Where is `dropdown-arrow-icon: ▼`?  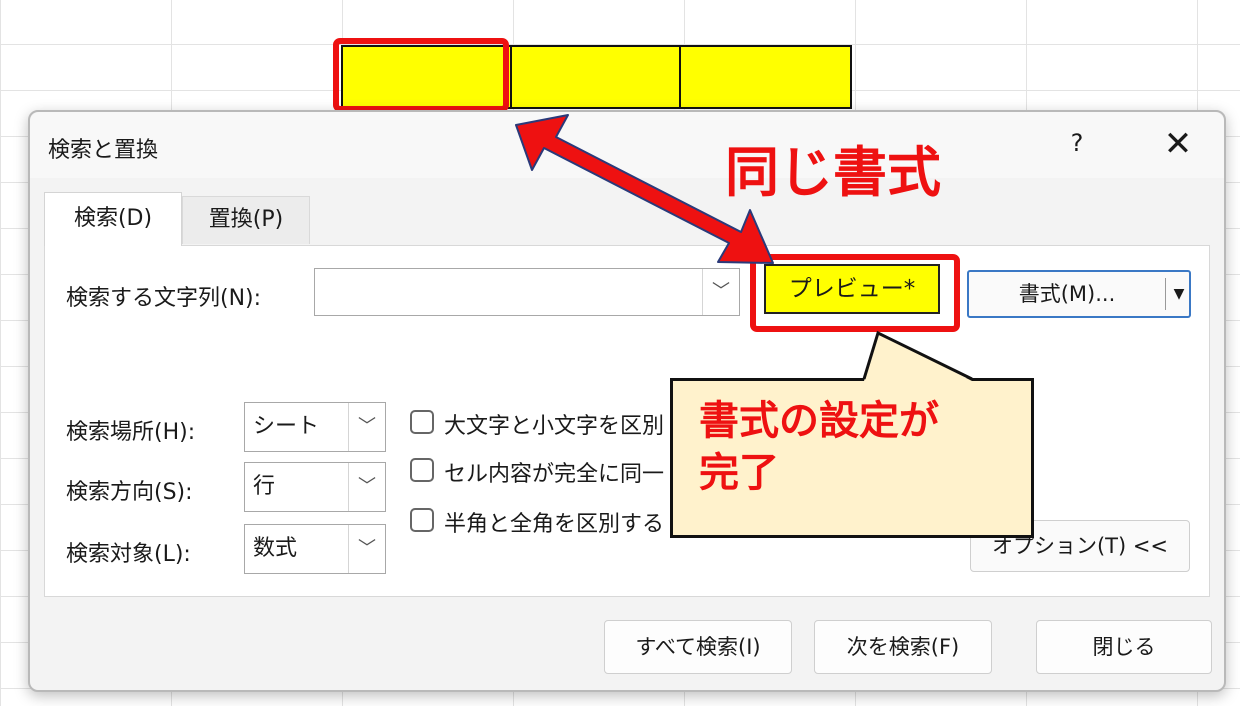
dropdown-arrow-icon: ▼ is located at coordinates (1179, 294).